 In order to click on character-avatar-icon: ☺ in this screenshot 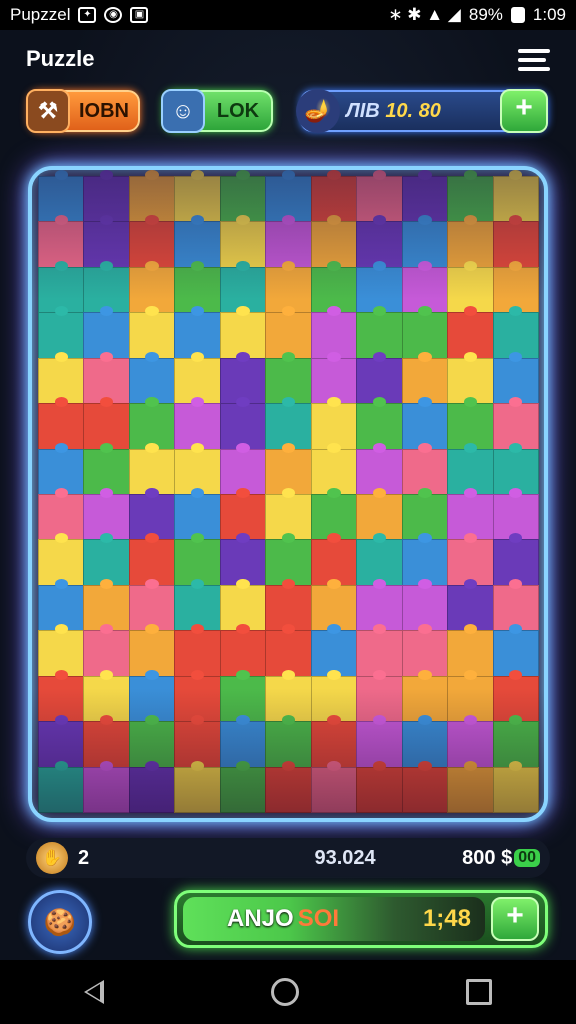, I will do `click(183, 111)`.